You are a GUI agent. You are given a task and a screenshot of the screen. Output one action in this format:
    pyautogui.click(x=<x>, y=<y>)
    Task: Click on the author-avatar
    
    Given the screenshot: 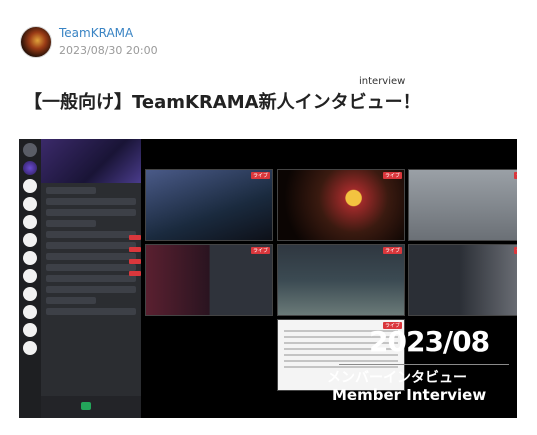 What is the action you would take?
    pyautogui.click(x=36, y=42)
    